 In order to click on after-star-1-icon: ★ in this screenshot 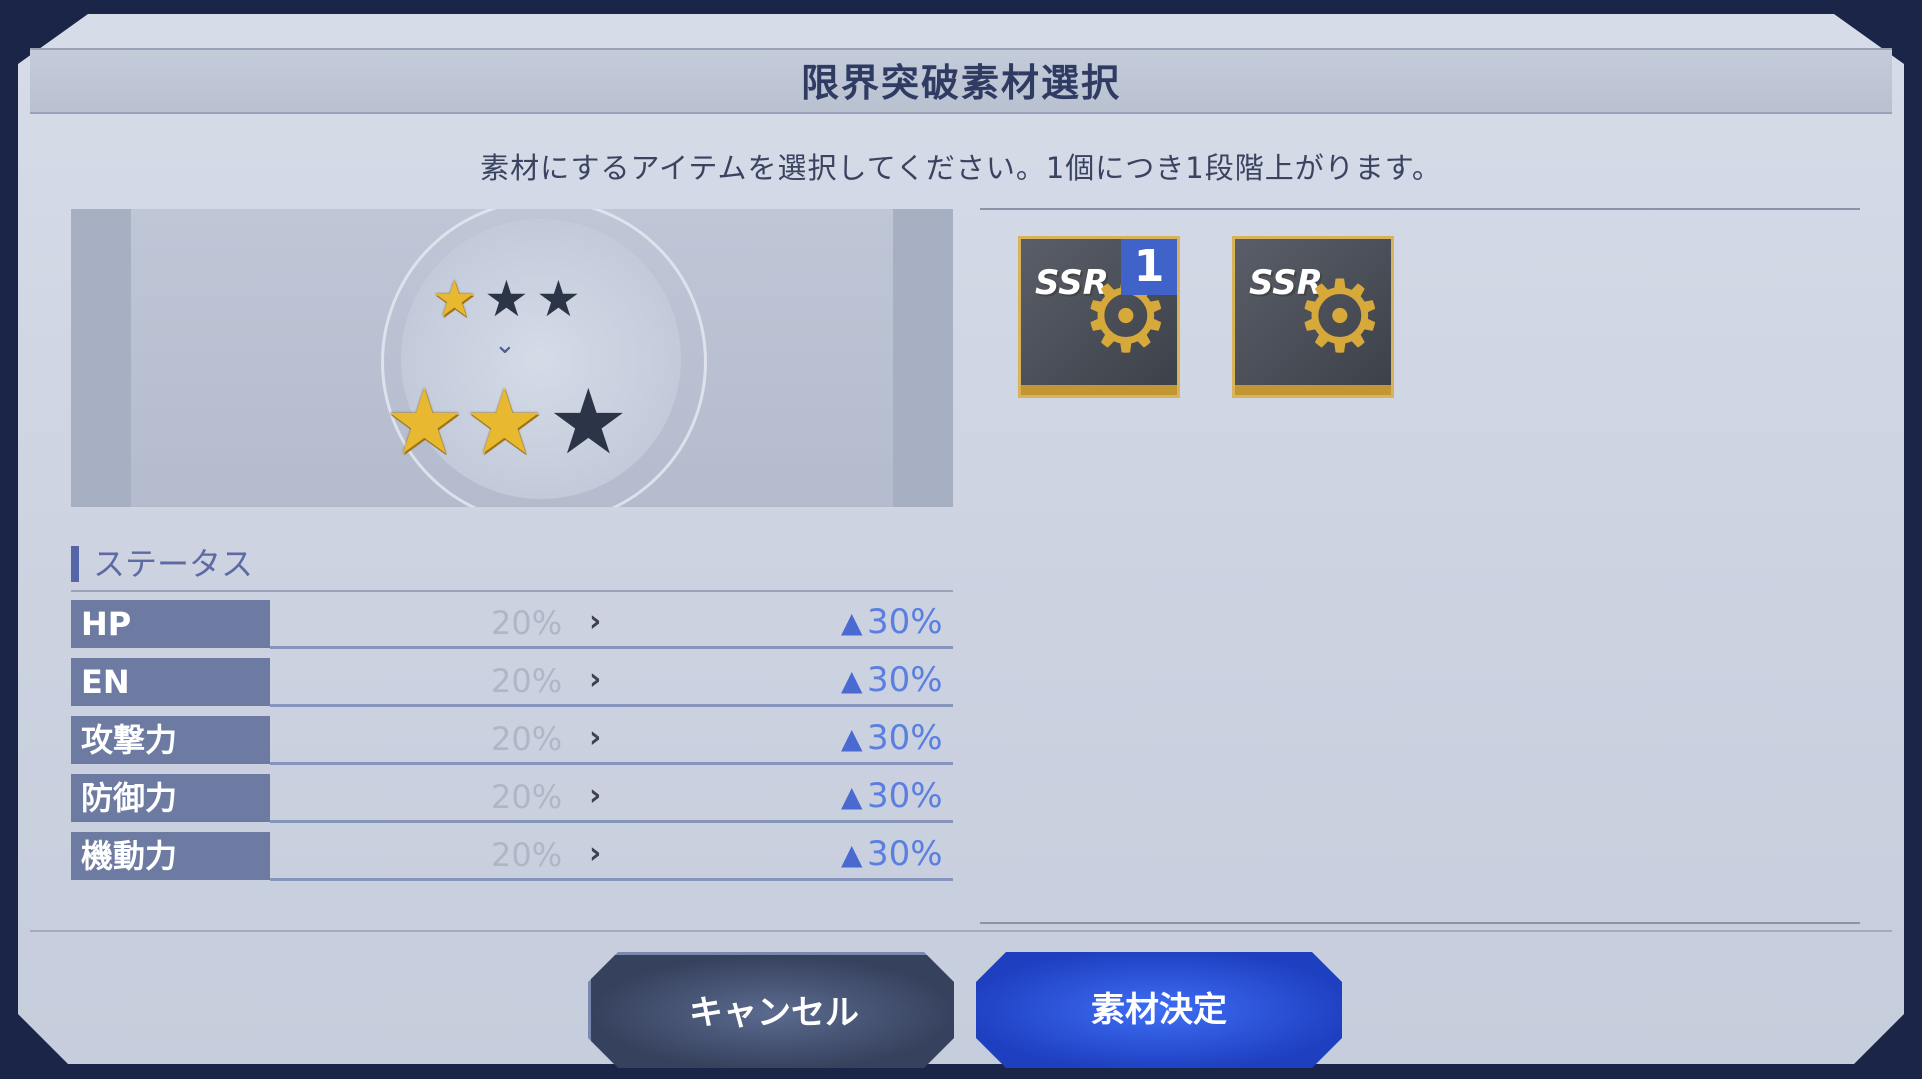, I will do `click(424, 422)`.